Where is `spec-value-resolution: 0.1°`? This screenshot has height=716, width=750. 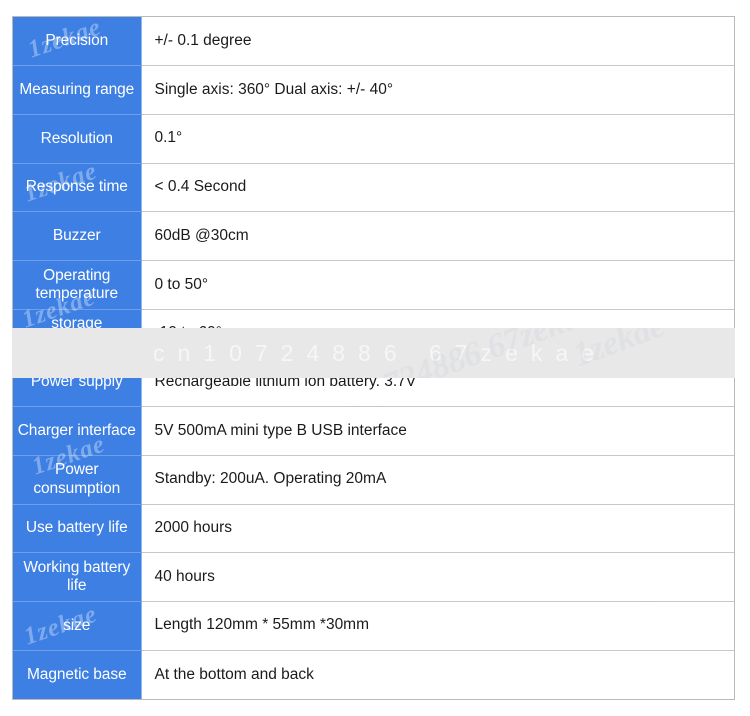
spec-value-resolution: 0.1° is located at coordinates (437, 139).